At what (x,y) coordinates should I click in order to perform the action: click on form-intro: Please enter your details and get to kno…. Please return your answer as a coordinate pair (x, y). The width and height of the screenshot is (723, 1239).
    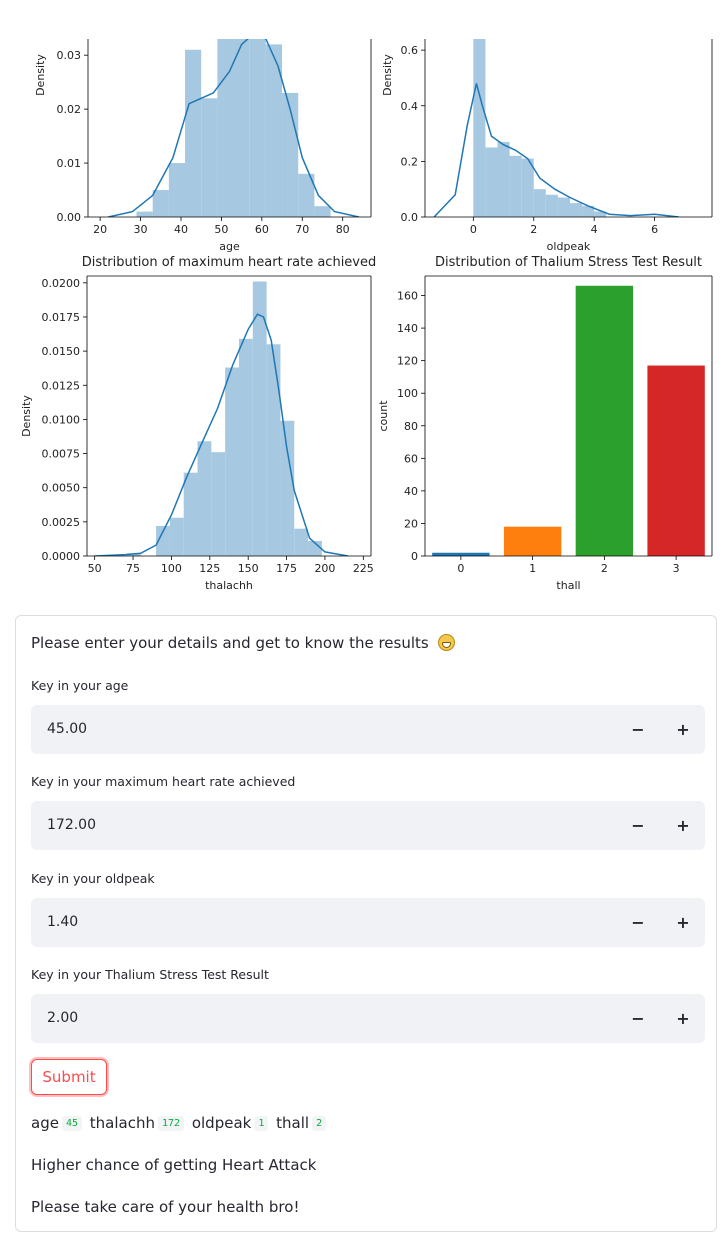
    Looking at the image, I should click on (243, 643).